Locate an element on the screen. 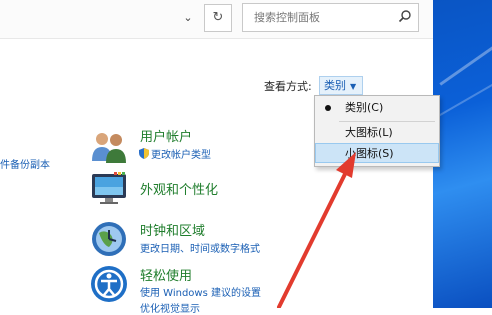 The width and height of the screenshot is (492, 315). user-accounts-icon is located at coordinates (109, 148).